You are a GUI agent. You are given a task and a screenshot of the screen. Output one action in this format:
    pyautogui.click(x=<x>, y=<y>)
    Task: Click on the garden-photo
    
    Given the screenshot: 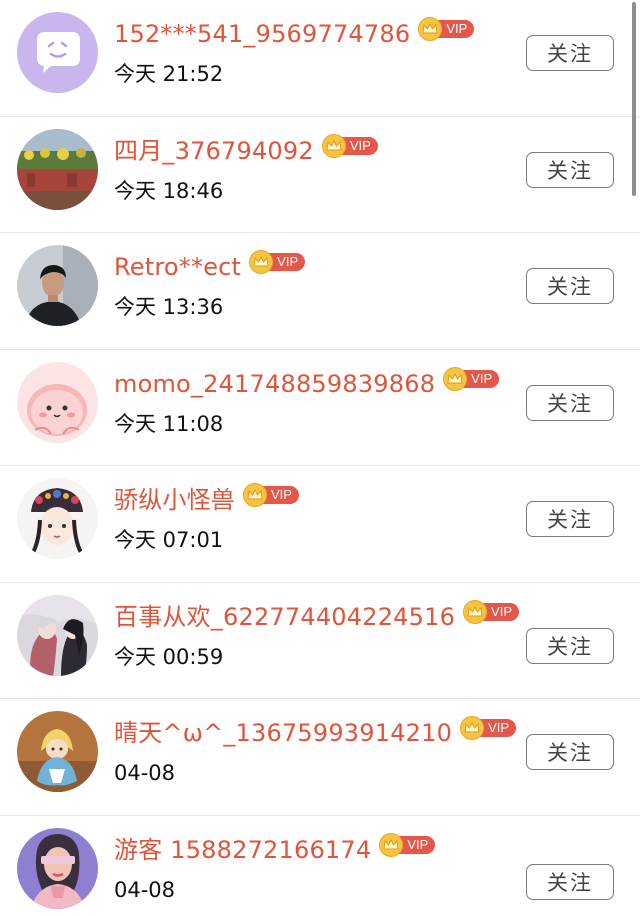 What is the action you would take?
    pyautogui.click(x=57, y=169)
    